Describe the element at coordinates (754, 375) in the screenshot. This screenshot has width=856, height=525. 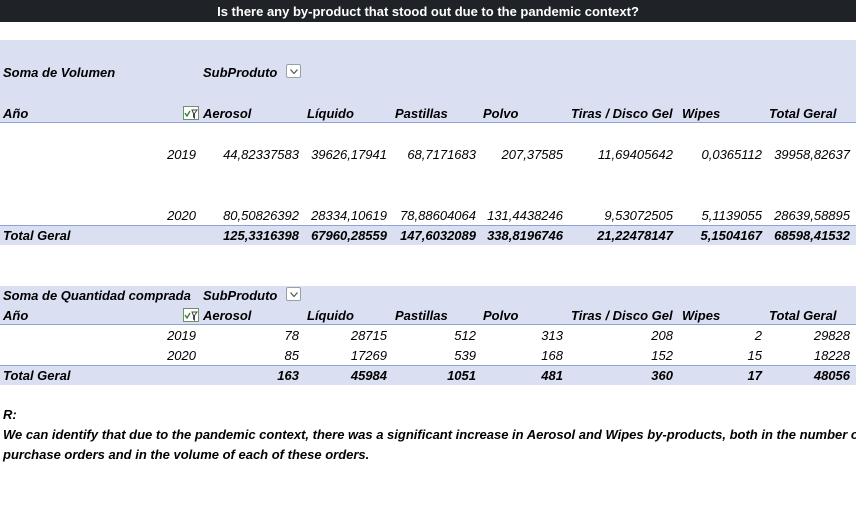
I see `table2-total-cell: 17` at that location.